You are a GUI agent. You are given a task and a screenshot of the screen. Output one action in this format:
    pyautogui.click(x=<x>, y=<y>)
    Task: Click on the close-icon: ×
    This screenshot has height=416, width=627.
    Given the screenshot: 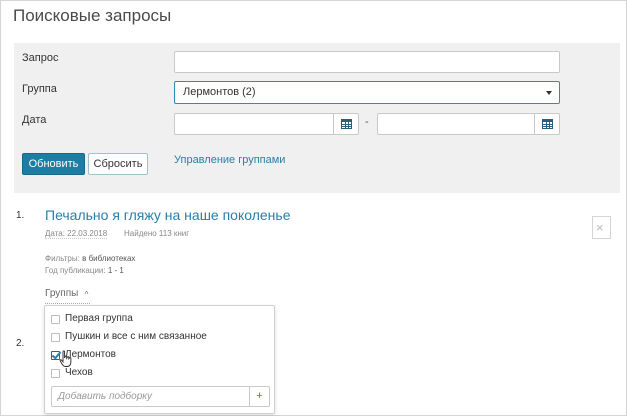 What is the action you would take?
    pyautogui.click(x=600, y=227)
    